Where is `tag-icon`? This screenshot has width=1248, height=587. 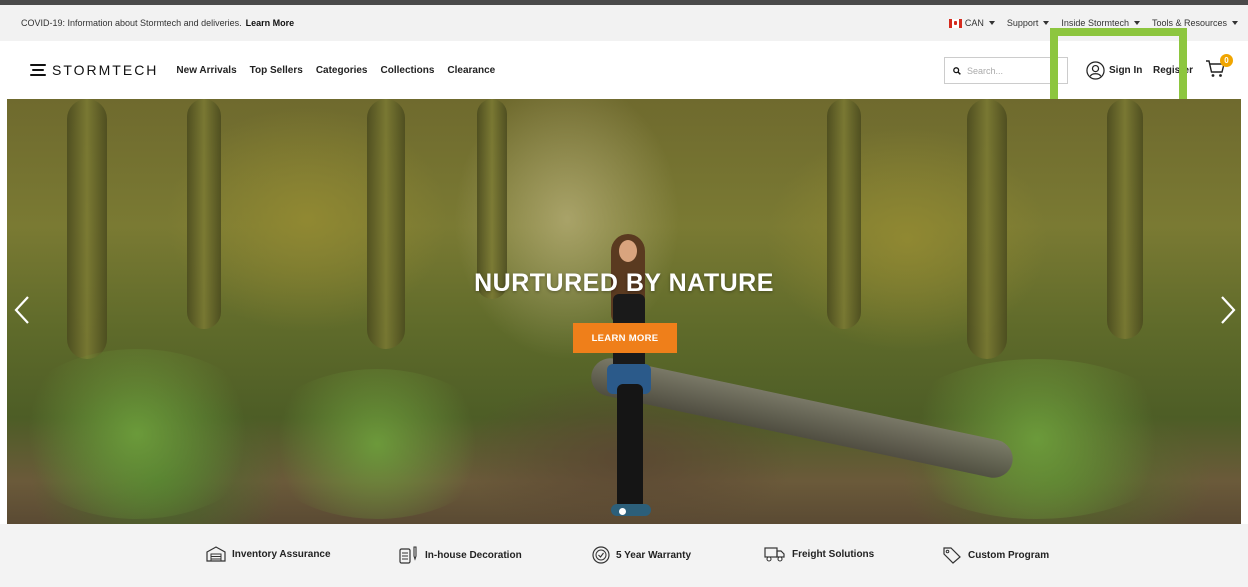 tag-icon is located at coordinates (952, 555).